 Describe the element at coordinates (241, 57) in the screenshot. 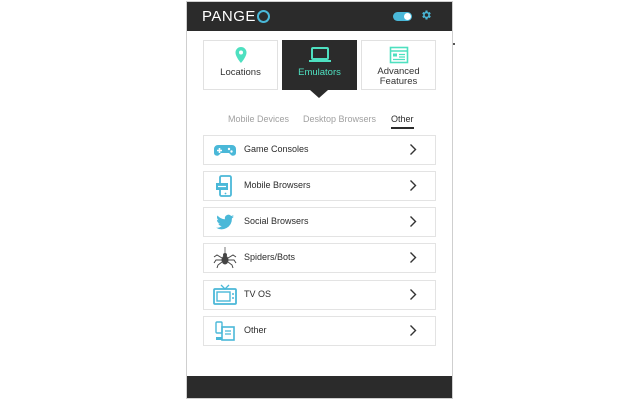

I see `map-pin-icon` at that location.